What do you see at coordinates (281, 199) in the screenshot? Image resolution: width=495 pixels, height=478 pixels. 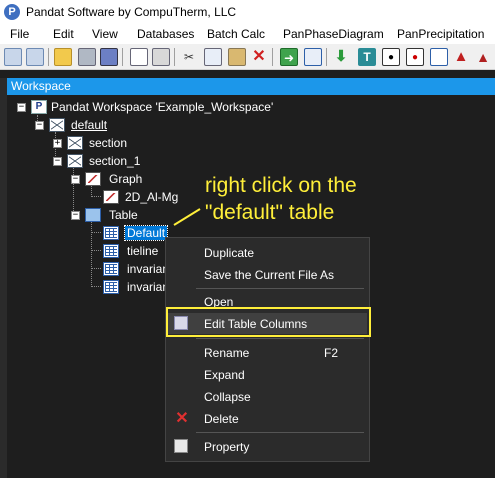 I see `annotation-text: right click on the "default" table` at bounding box center [281, 199].